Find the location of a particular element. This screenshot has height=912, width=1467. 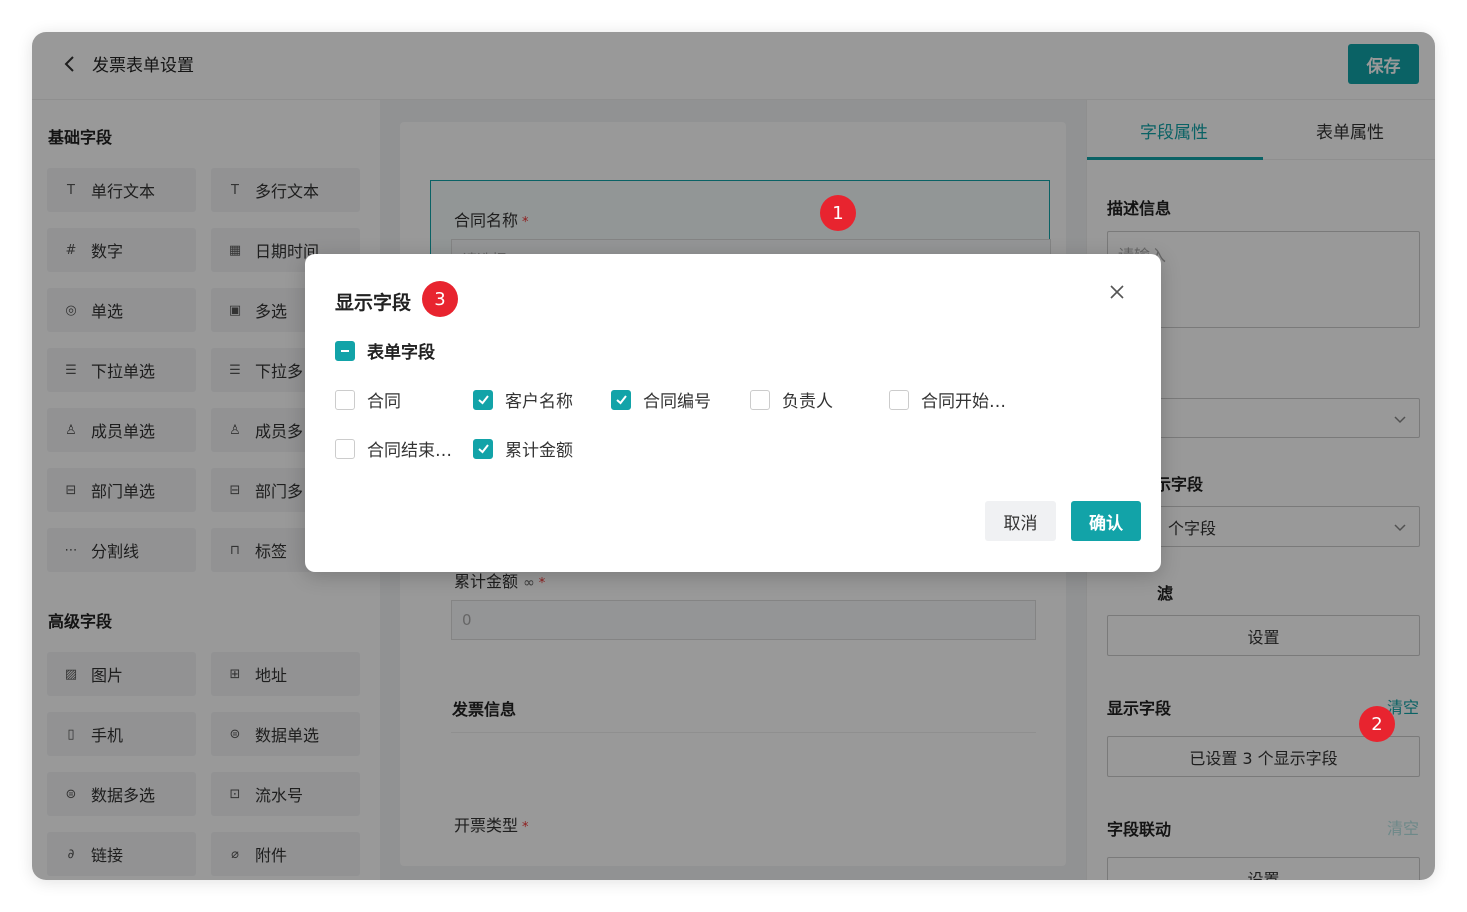

dialog-title: 显示字段 is located at coordinates (373, 303).